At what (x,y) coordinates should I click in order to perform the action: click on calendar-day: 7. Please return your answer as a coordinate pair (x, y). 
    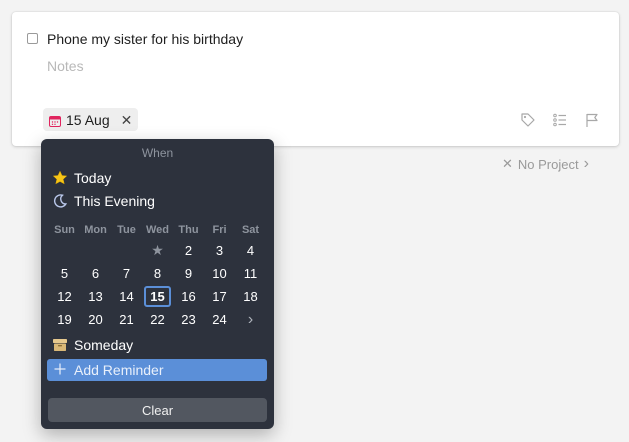
    Looking at the image, I should click on (126, 273).